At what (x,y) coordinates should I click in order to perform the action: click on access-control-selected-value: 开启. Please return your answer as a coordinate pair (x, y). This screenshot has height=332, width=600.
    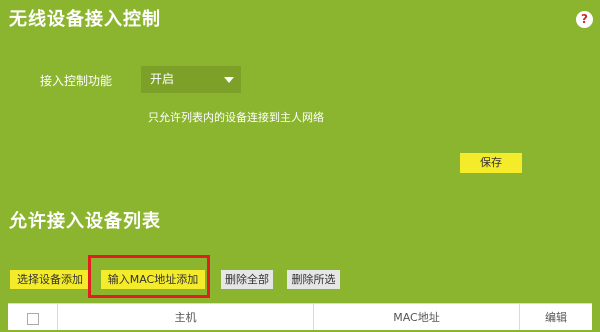
    Looking at the image, I should click on (162, 79).